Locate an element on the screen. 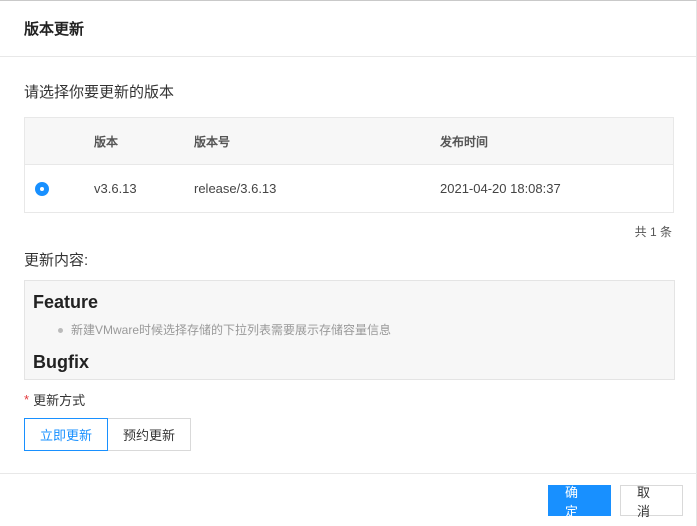  row-version-number: release/3.6.13 is located at coordinates (235, 188).